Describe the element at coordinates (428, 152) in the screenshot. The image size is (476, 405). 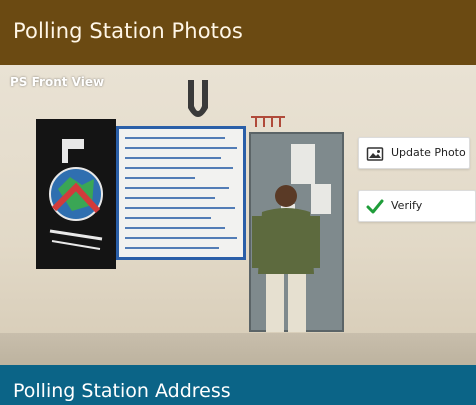
I see `update-photo-label: Update Photo` at that location.